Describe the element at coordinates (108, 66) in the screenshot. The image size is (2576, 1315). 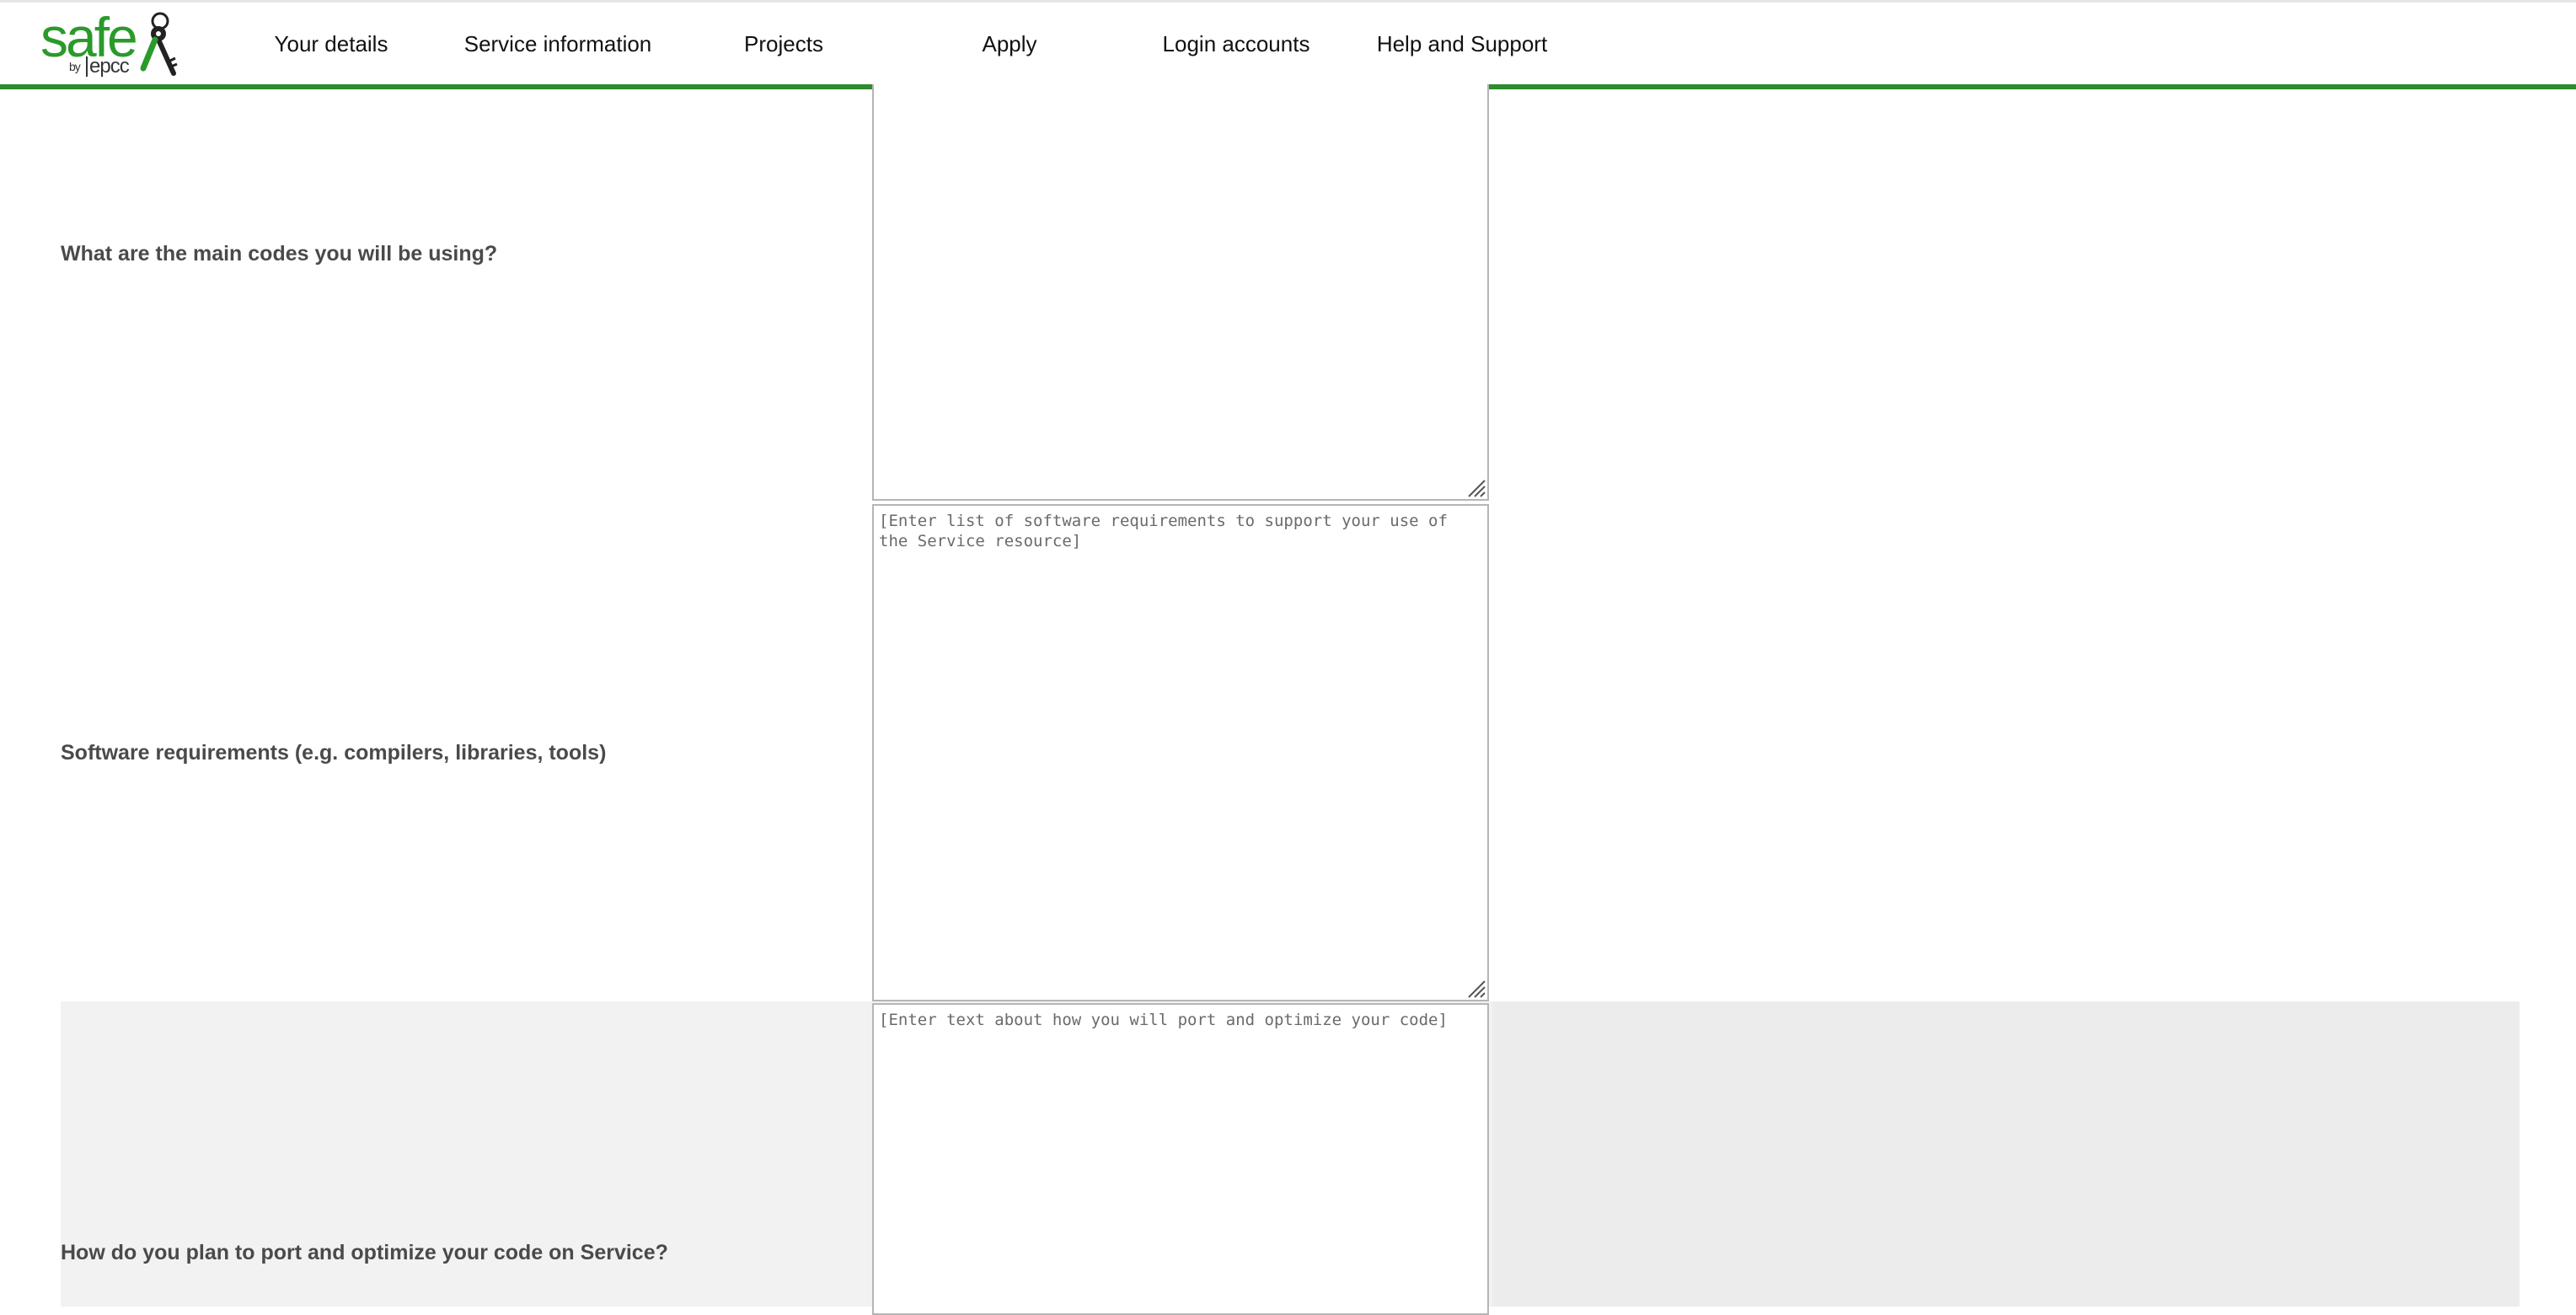
I see `logo-org-text: epcc` at that location.